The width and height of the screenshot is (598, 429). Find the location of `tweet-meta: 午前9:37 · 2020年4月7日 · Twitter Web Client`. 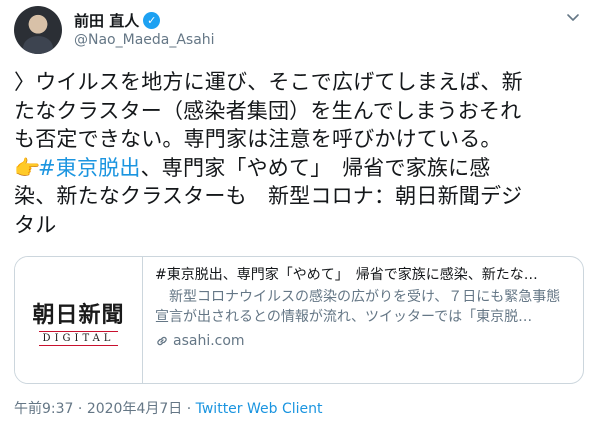

tweet-meta: 午前9:37 · 2020年4月7日 · Twitter Web Client is located at coordinates (168, 408).